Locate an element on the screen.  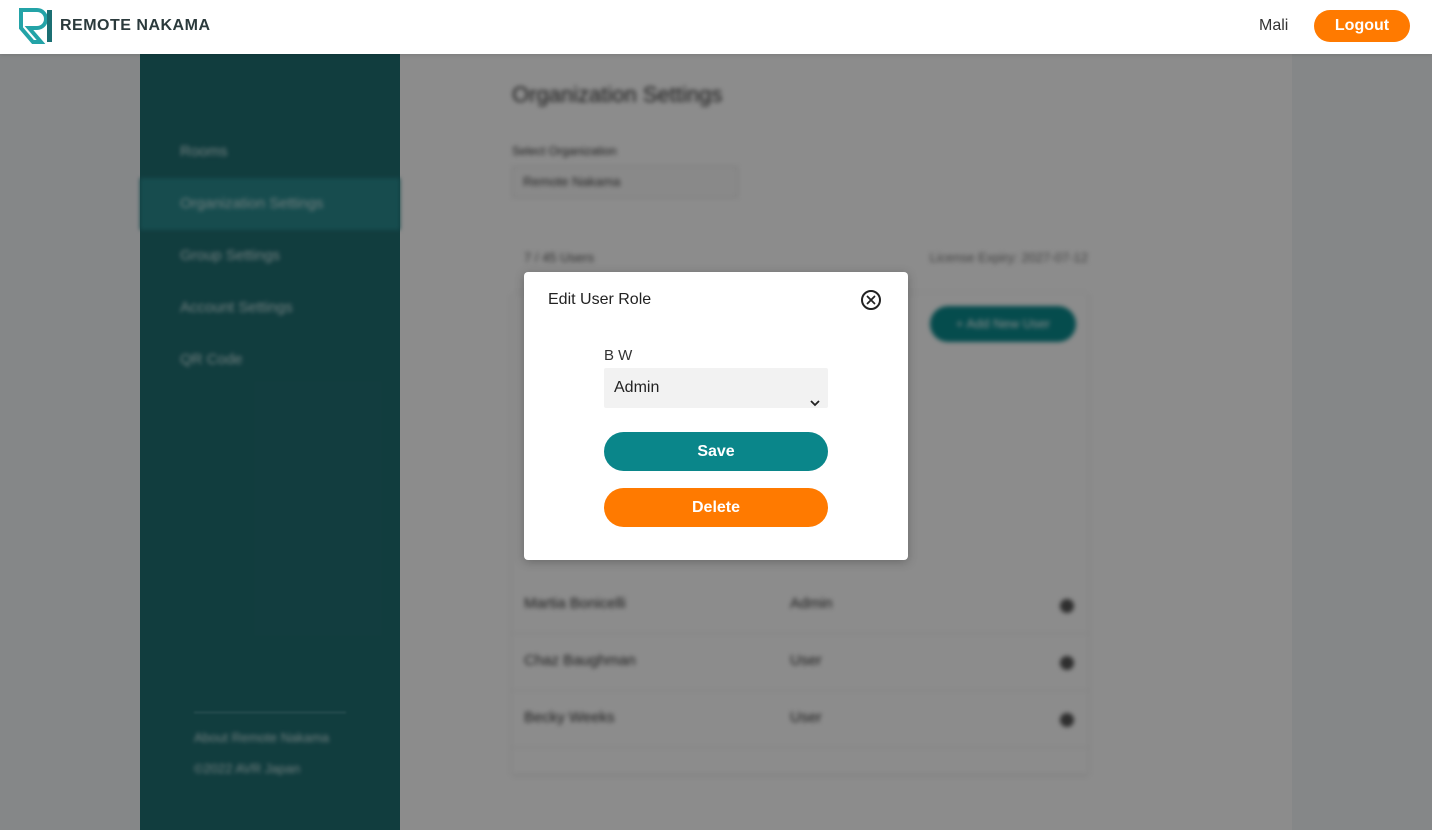
chevron-down-icon is located at coordinates (815, 403).